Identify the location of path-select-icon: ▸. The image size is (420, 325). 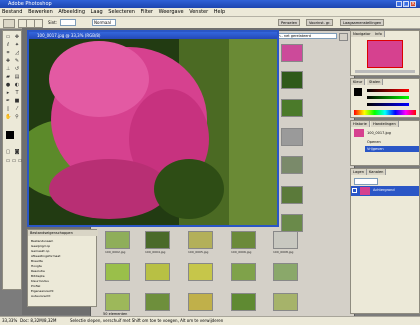
(8, 93).